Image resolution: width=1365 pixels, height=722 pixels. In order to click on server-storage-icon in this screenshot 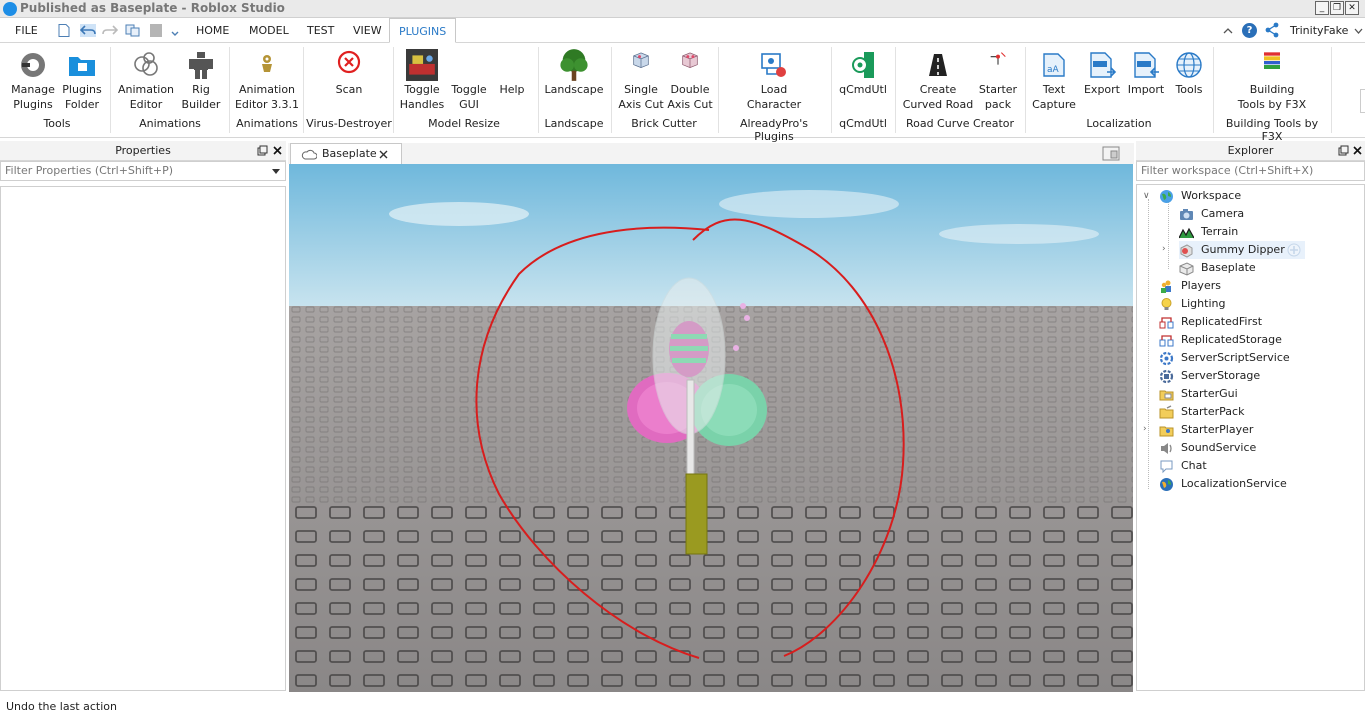, I will do `click(1166, 376)`.